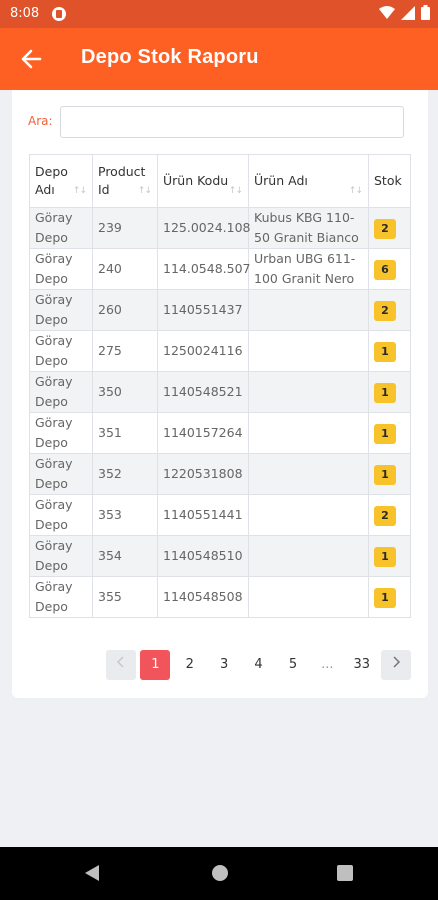  I want to click on chevron-right-icon, so click(397, 662).